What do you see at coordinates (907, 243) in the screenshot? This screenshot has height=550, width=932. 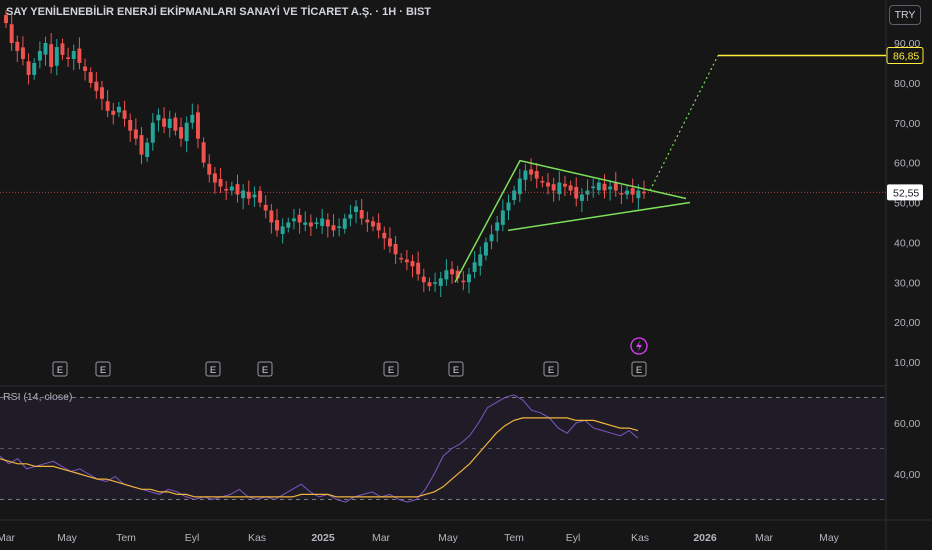 I see `price-axis-tick: 40,00` at bounding box center [907, 243].